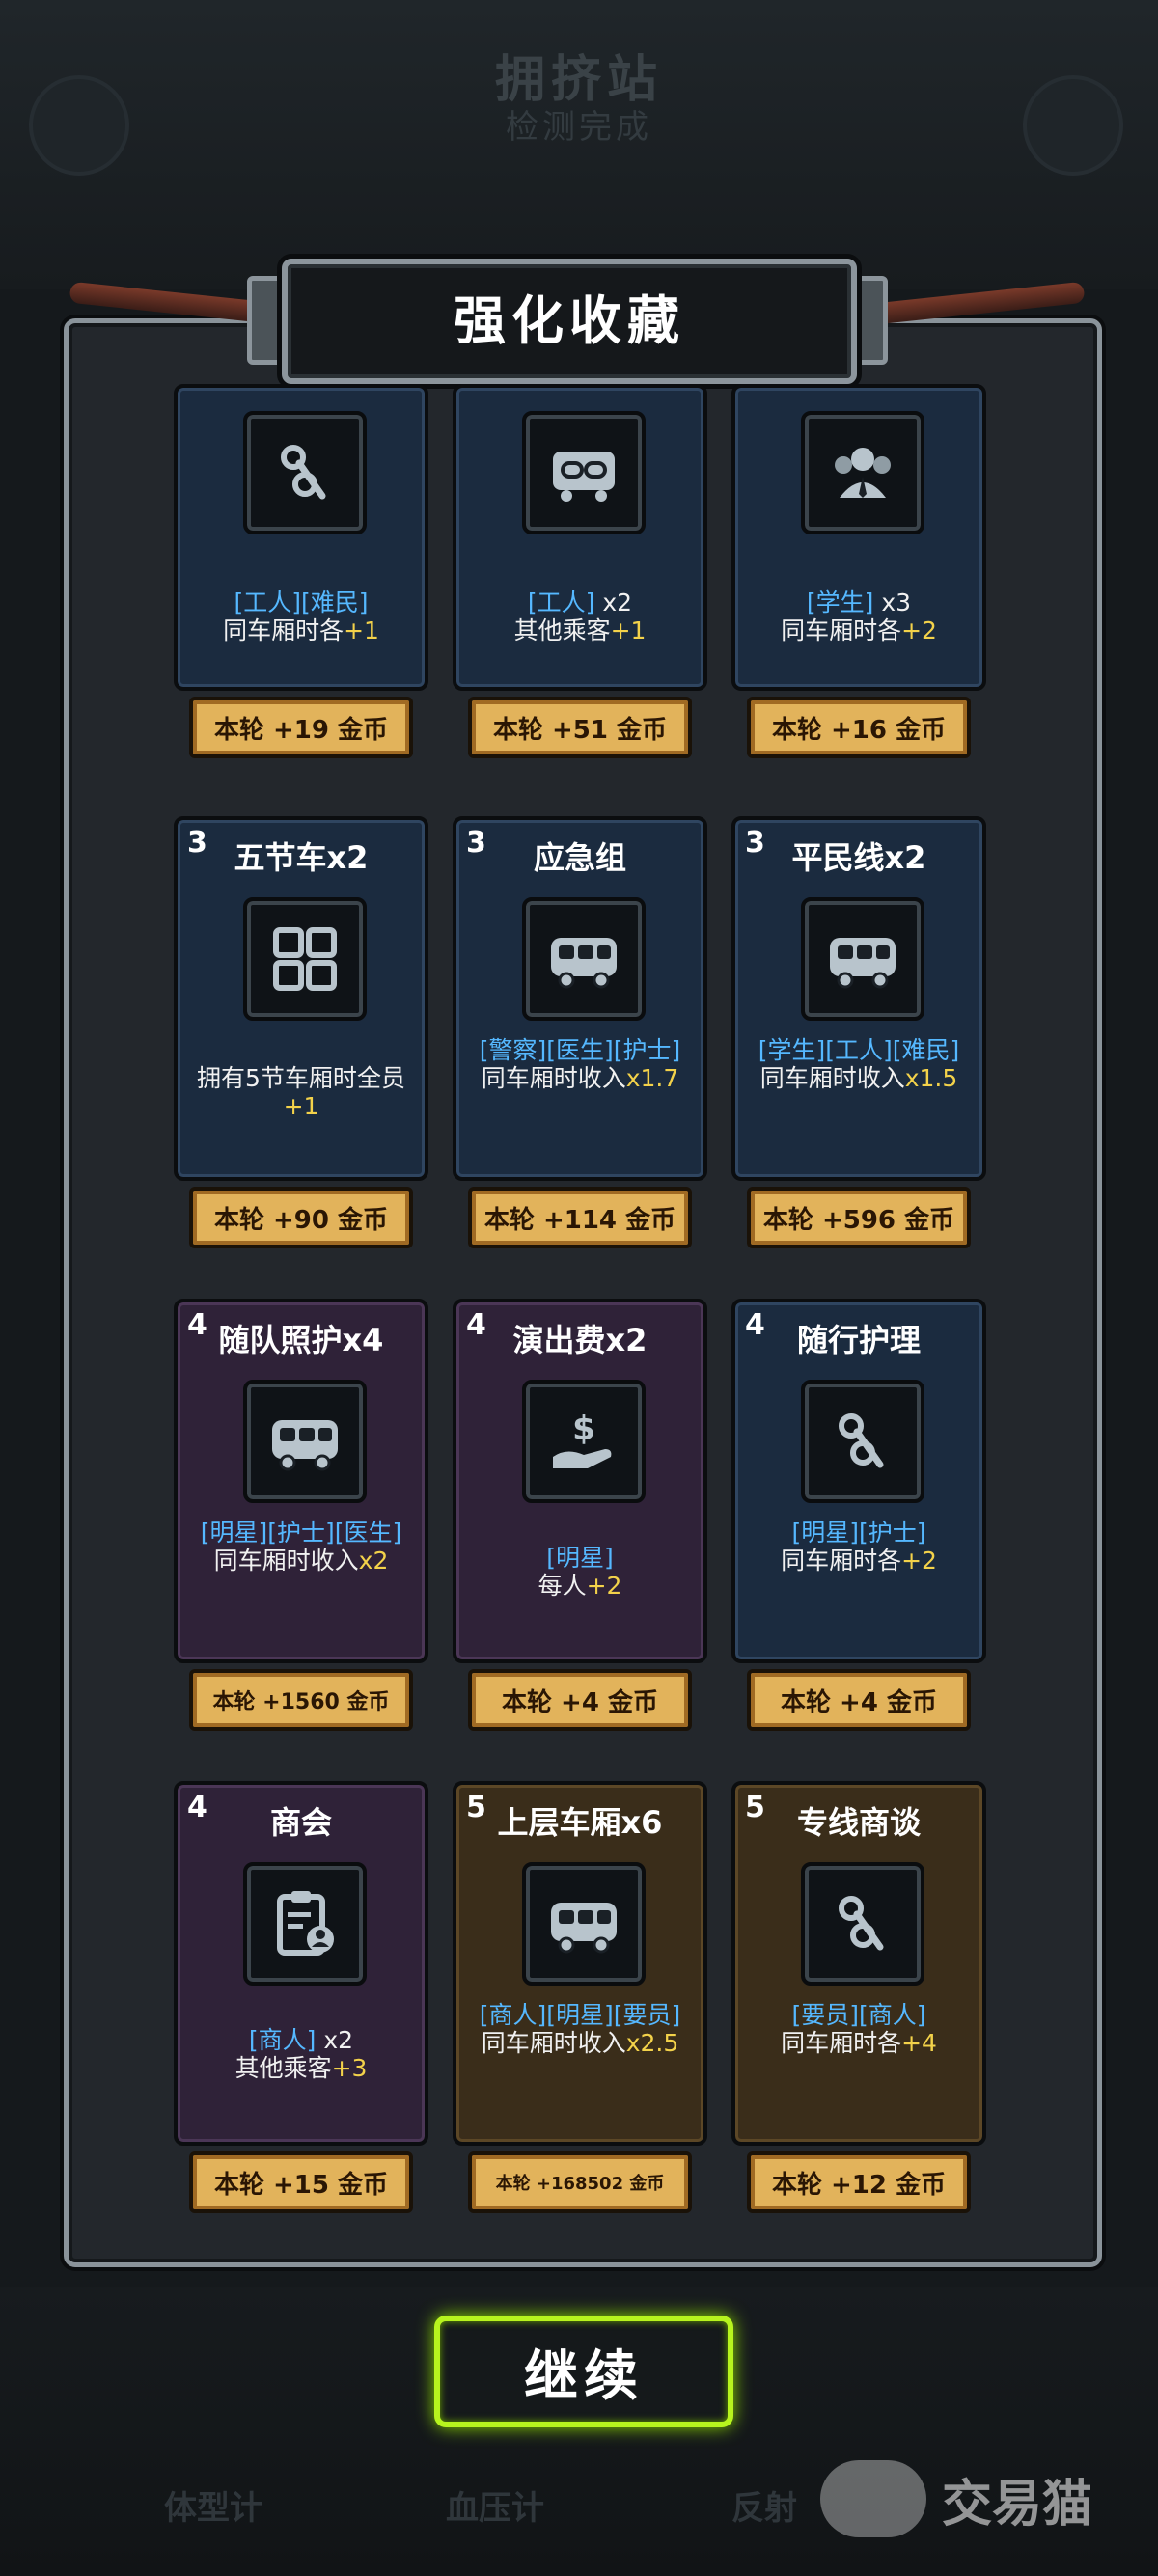 This screenshot has width=1158, height=2576. What do you see at coordinates (931, 1078) in the screenshot?
I see `card-bonus: x1.5` at bounding box center [931, 1078].